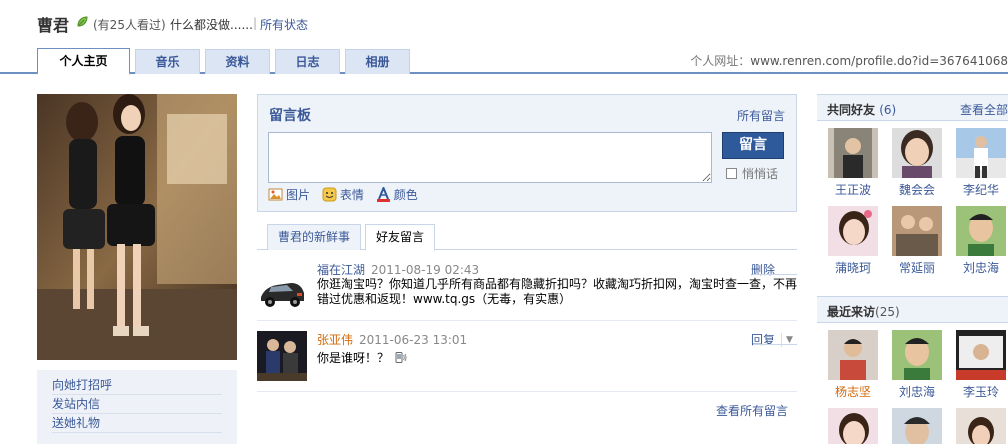  Describe the element at coordinates (763, 339) in the screenshot. I see `reply-message-link: 回复` at that location.